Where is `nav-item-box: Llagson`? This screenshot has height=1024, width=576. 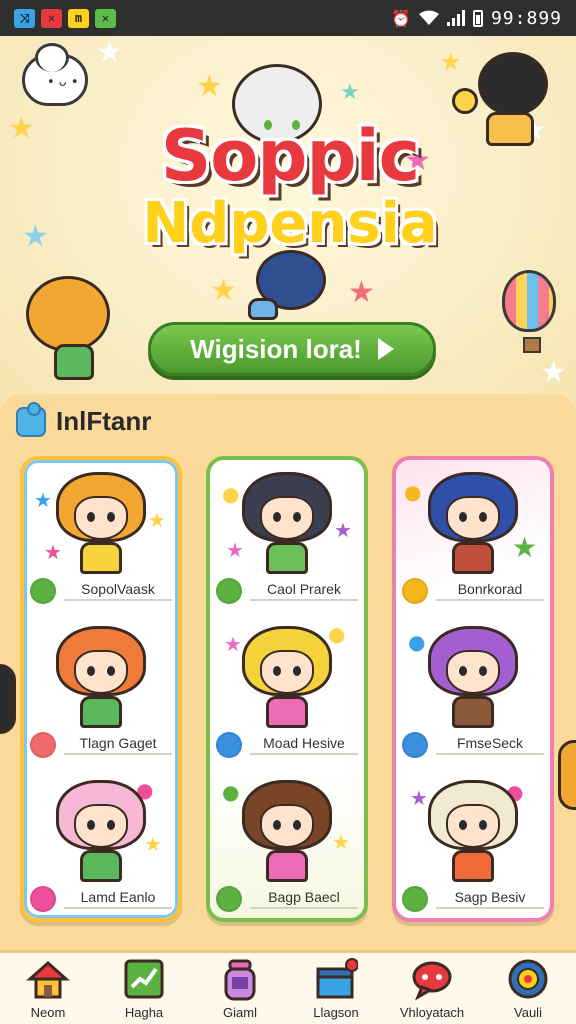 nav-item-box: Llagson is located at coordinates (336, 988).